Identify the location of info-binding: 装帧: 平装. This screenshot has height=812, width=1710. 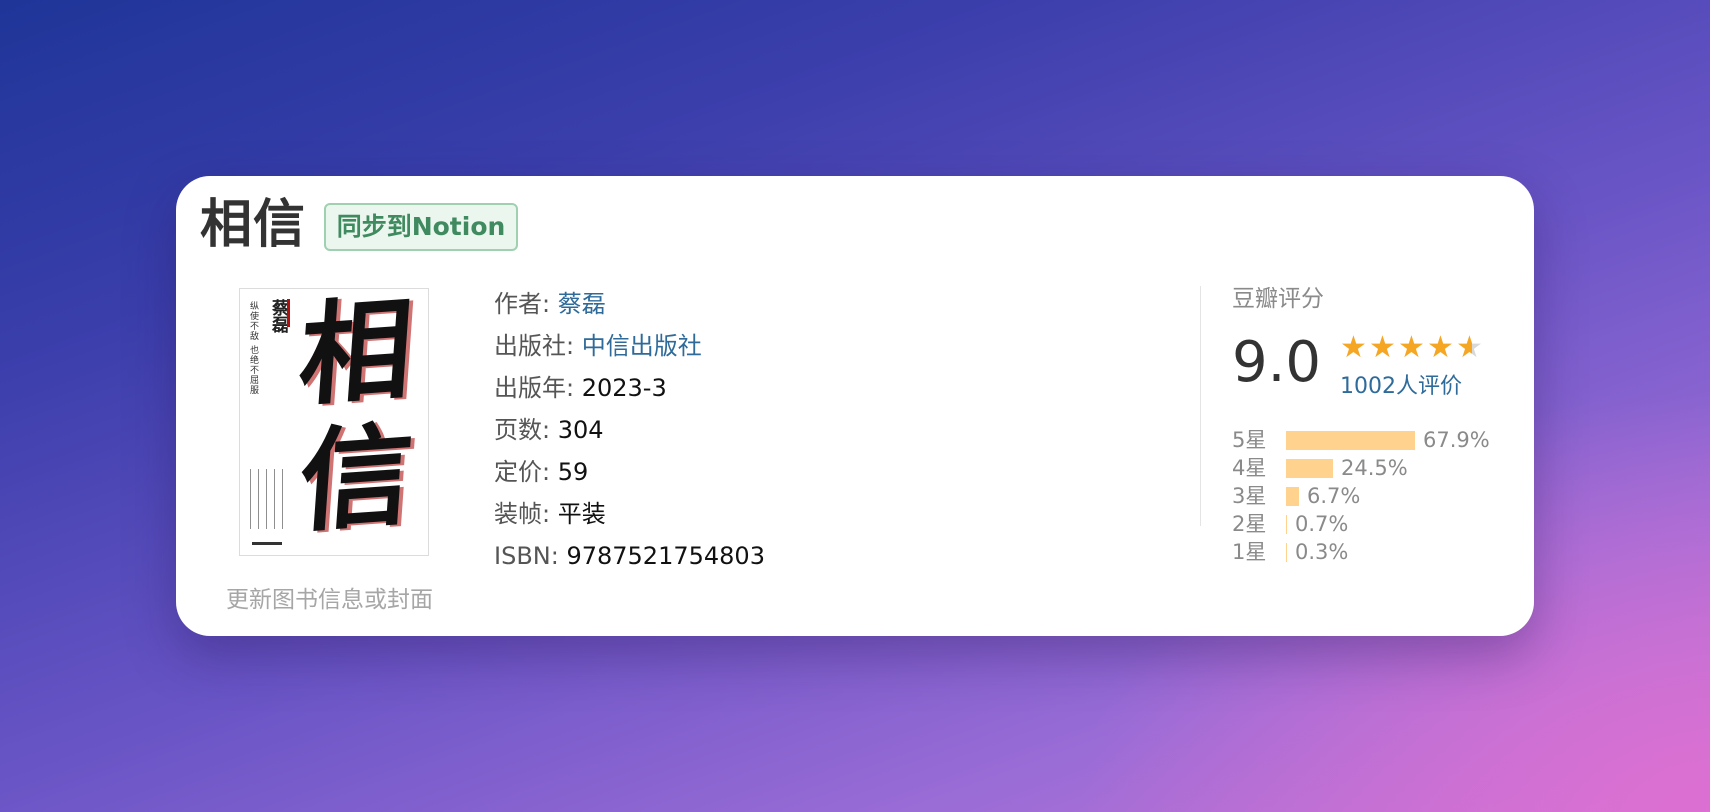
(629, 514).